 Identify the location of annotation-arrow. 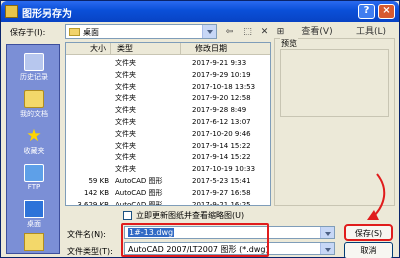
(376, 196).